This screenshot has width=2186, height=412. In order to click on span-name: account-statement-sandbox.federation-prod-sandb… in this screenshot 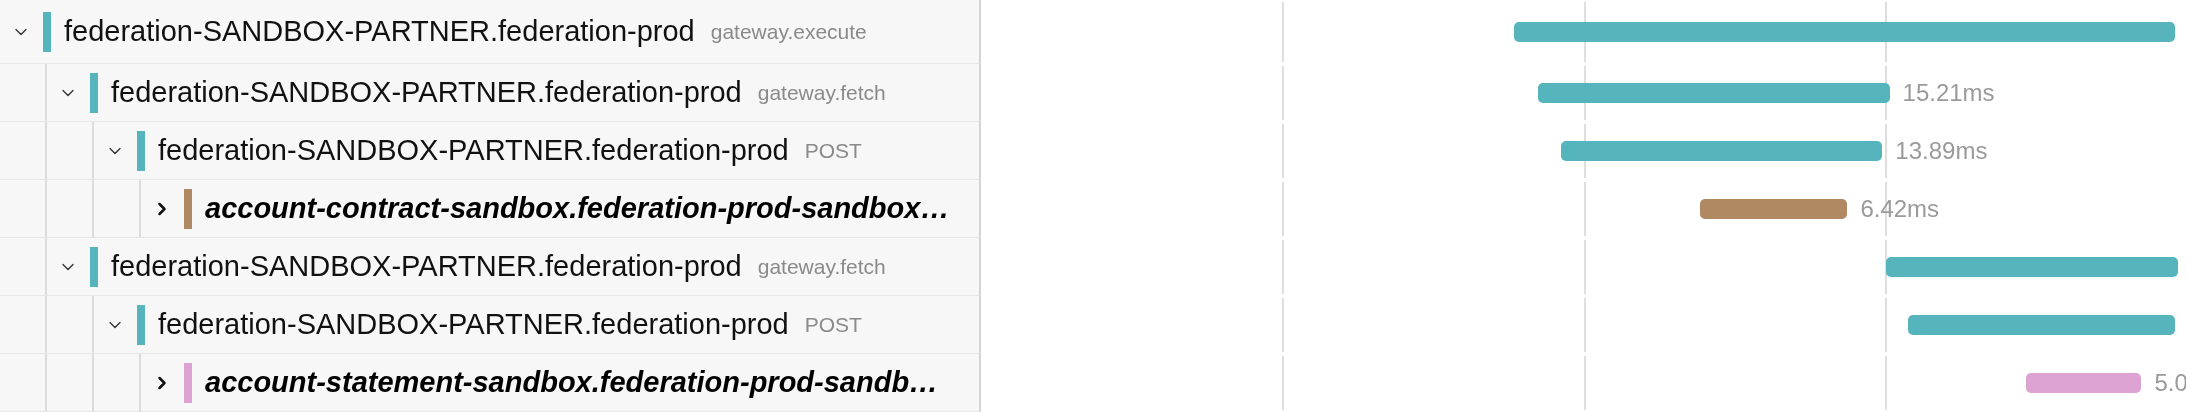, I will do `click(572, 382)`.